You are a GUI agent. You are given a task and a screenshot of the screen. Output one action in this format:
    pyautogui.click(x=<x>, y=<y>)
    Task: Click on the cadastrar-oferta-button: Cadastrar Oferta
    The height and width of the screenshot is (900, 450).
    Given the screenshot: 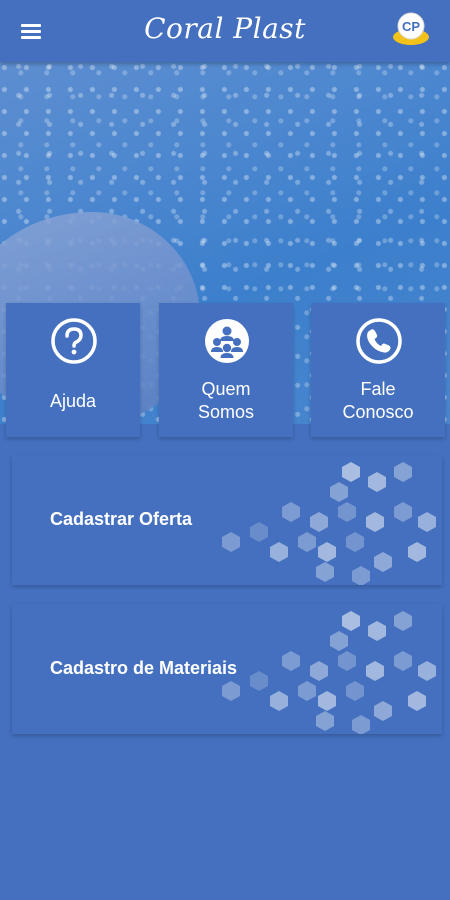 What is the action you would take?
    pyautogui.click(x=227, y=520)
    